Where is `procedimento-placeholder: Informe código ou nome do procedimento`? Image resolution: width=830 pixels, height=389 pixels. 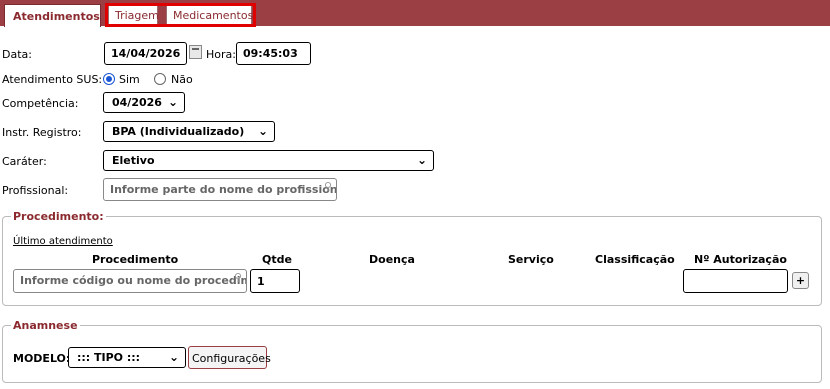 procedimento-placeholder: Informe código ou nome do procedimento is located at coordinates (133, 280).